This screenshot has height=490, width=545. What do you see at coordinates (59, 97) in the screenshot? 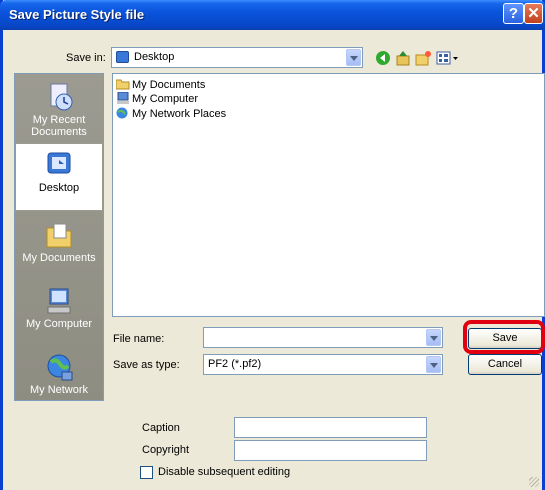
I see `recent-documents-icon` at bounding box center [59, 97].